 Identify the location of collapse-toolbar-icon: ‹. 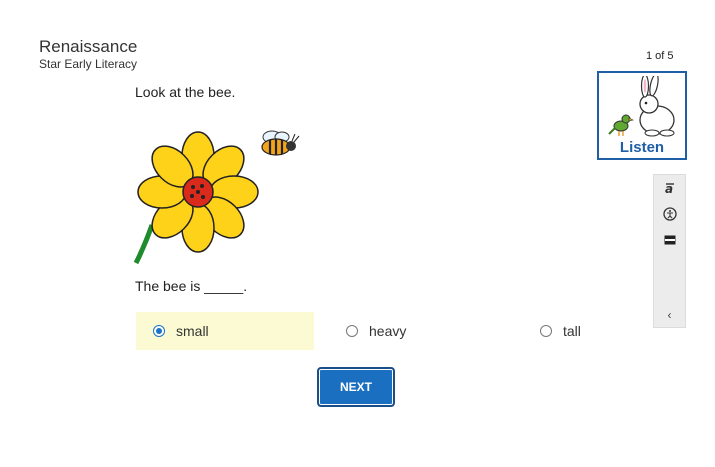
(669, 315).